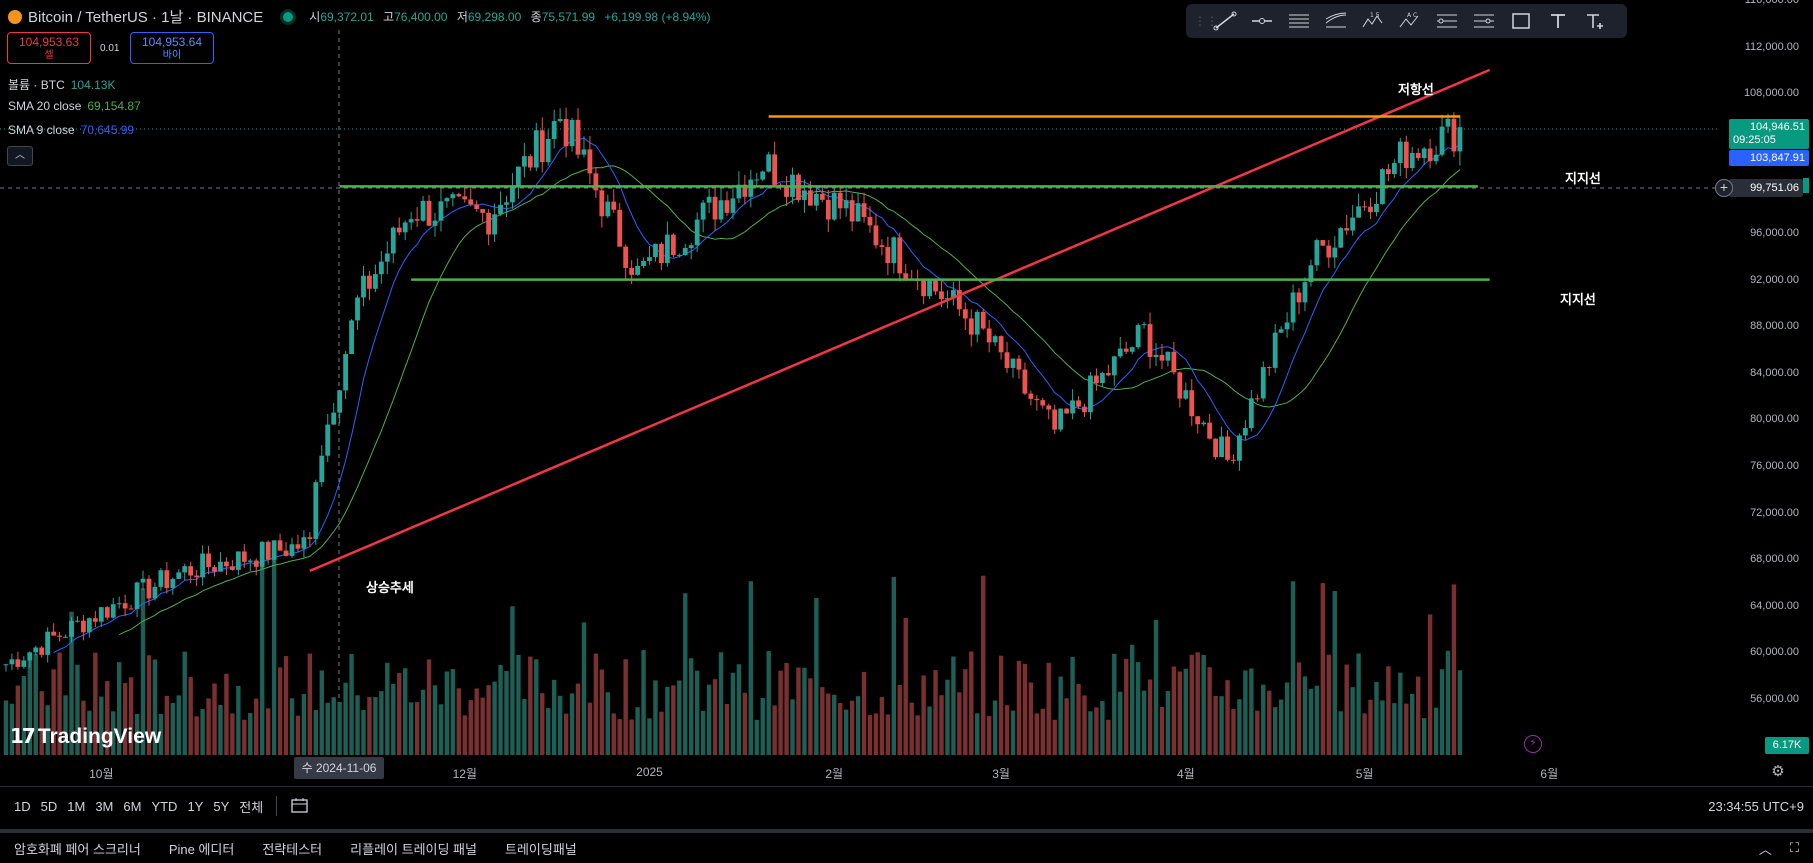 This screenshot has height=863, width=1813. What do you see at coordinates (145, 16) in the screenshot?
I see `symbol-title: Bitcoin / TetherUS · 1날 · BINANCE` at bounding box center [145, 16].